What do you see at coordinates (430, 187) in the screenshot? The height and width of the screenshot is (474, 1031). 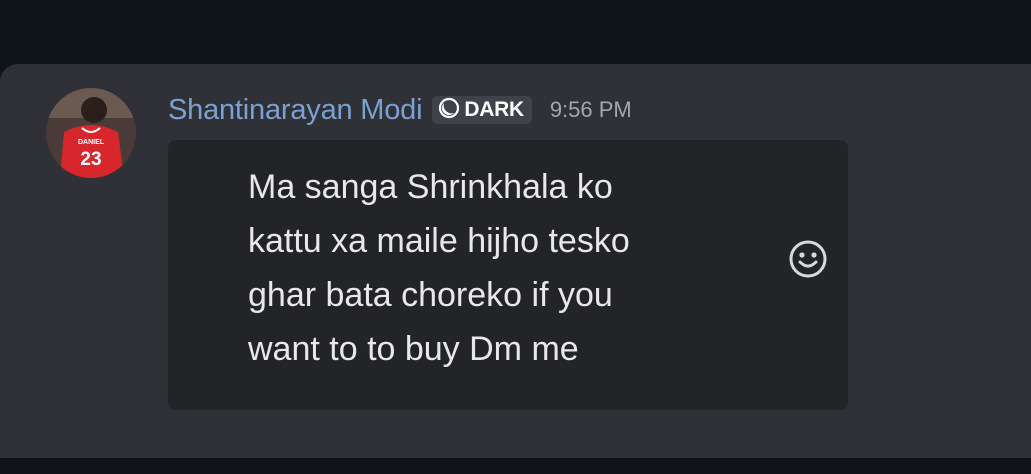 I see `message-line: Ma sanga Shrinkhala ko` at bounding box center [430, 187].